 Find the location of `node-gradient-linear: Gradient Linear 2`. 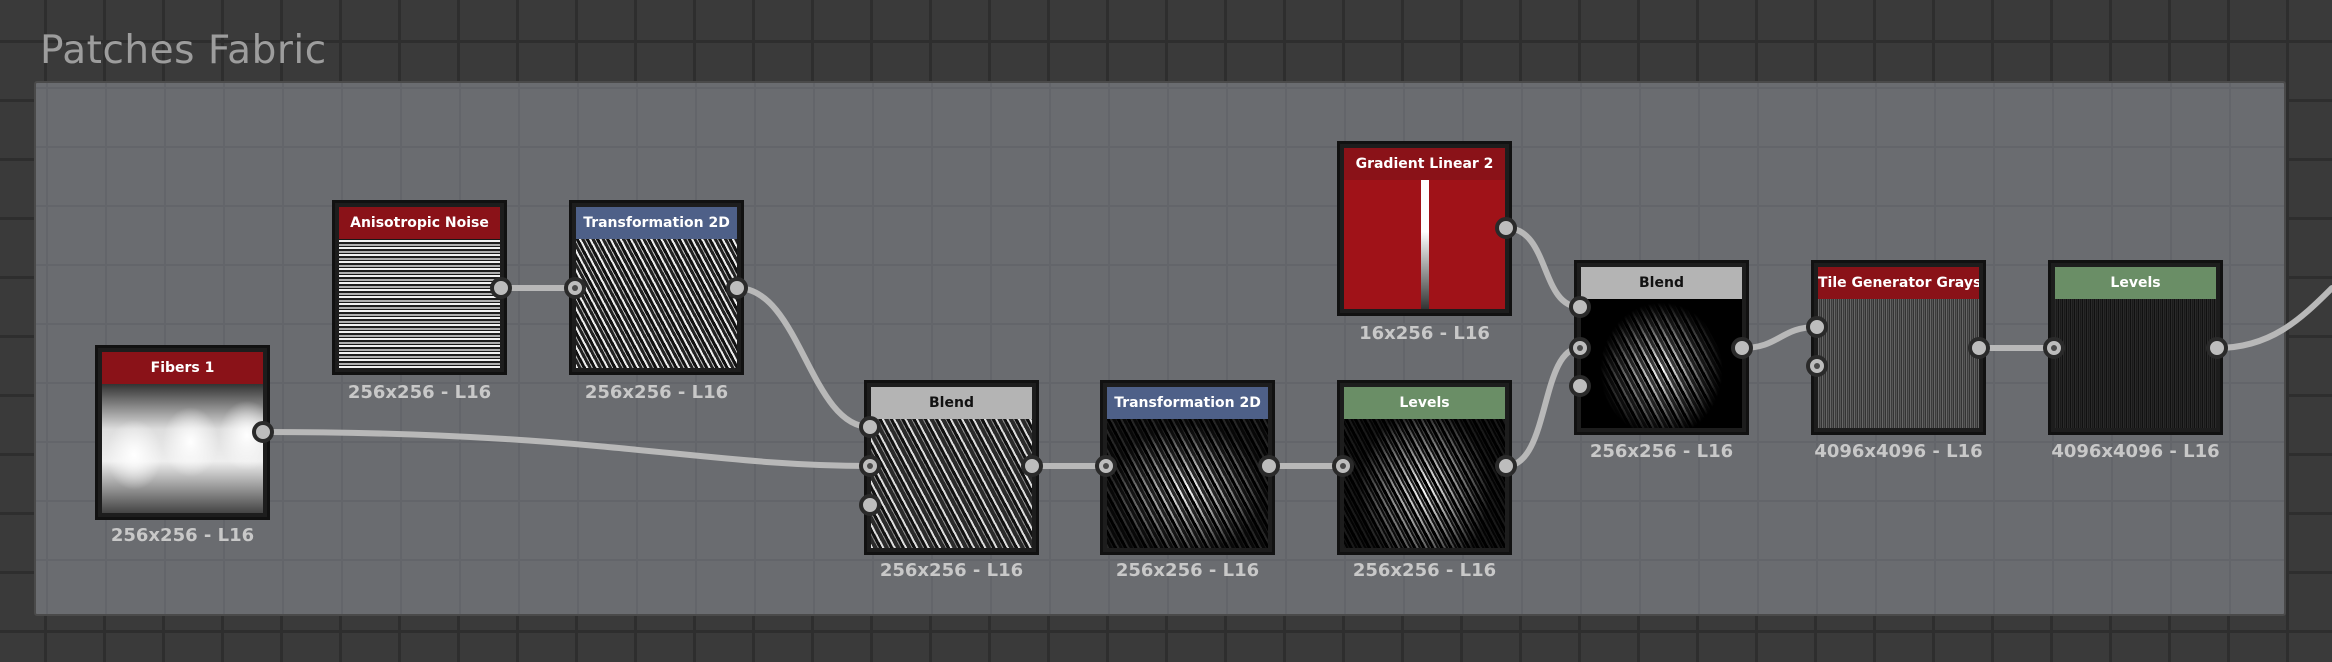

node-gradient-linear: Gradient Linear 2 is located at coordinates (1424, 228).